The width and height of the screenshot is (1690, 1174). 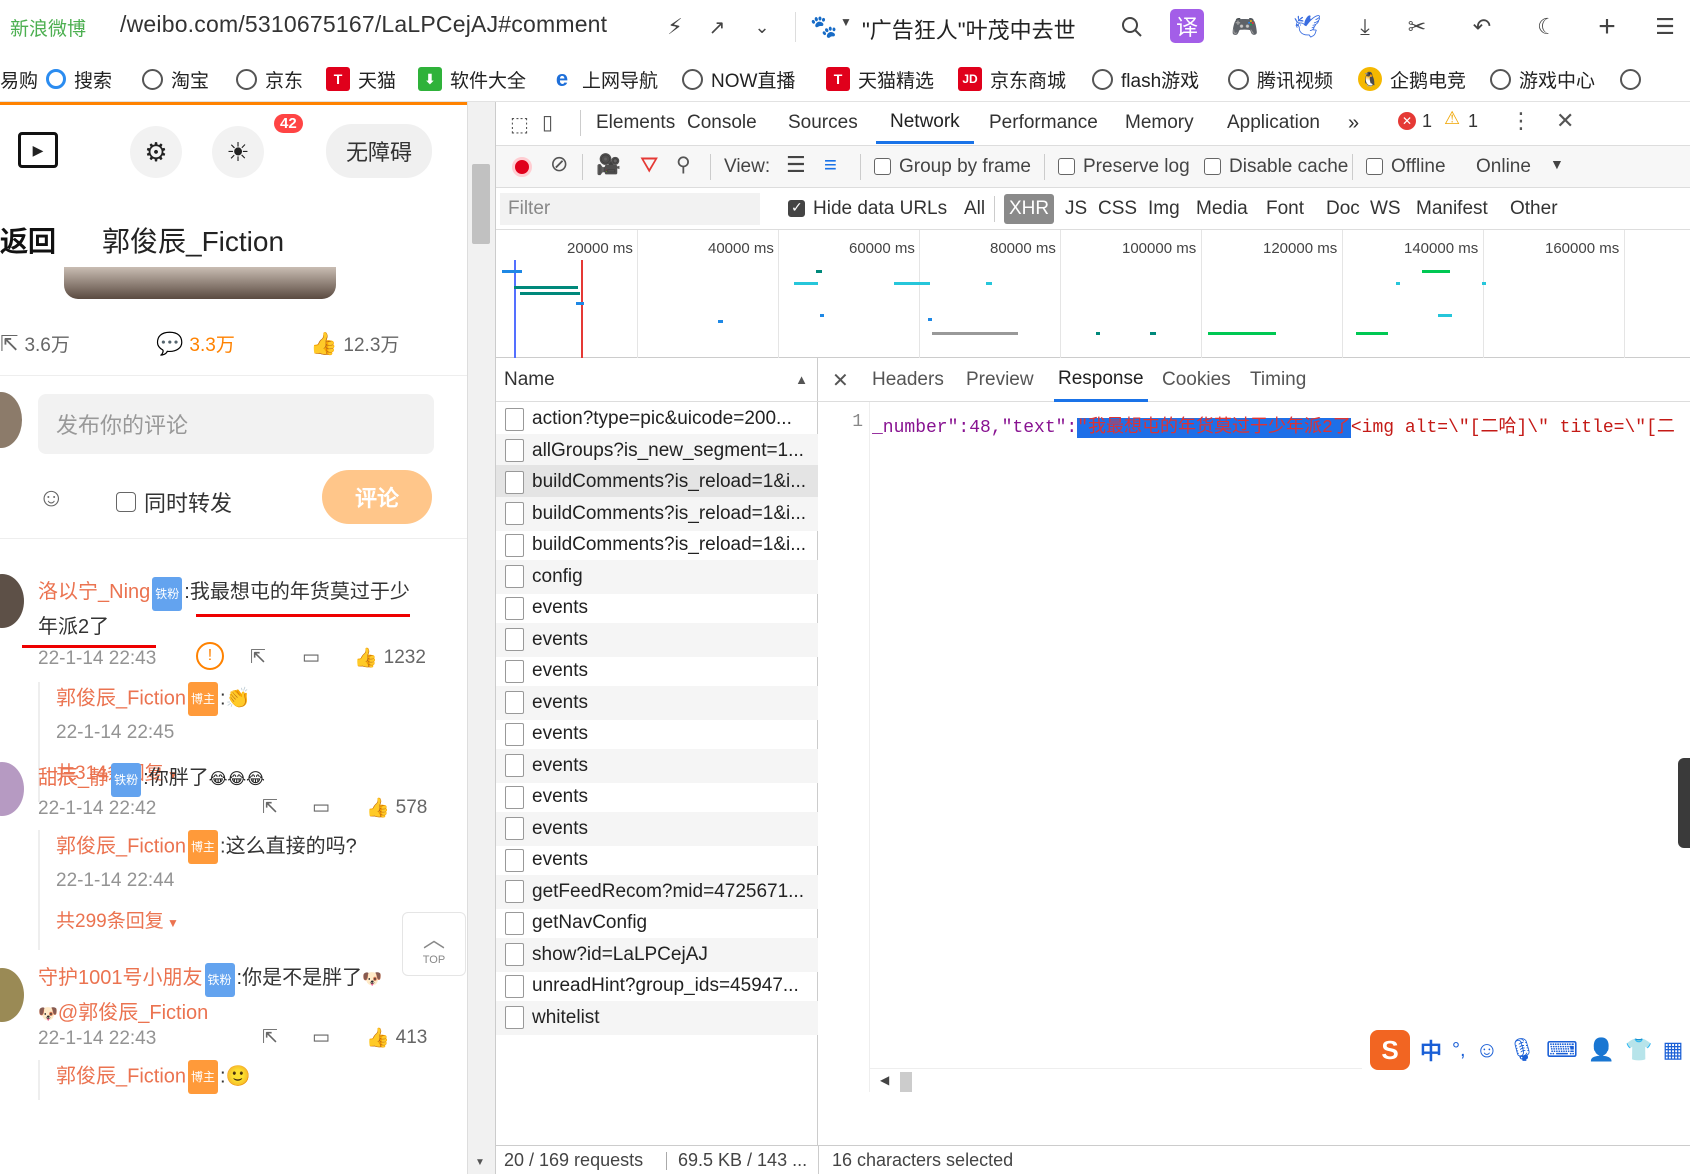 I want to click on report-icon: !, so click(x=210, y=656).